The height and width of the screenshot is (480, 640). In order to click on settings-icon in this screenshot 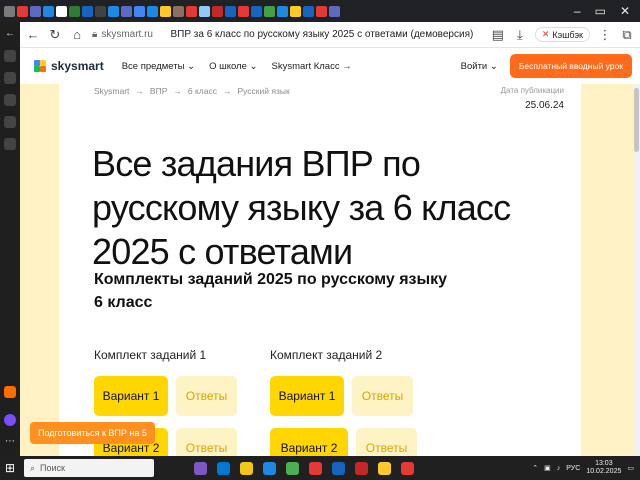, I will do `click(10, 144)`.